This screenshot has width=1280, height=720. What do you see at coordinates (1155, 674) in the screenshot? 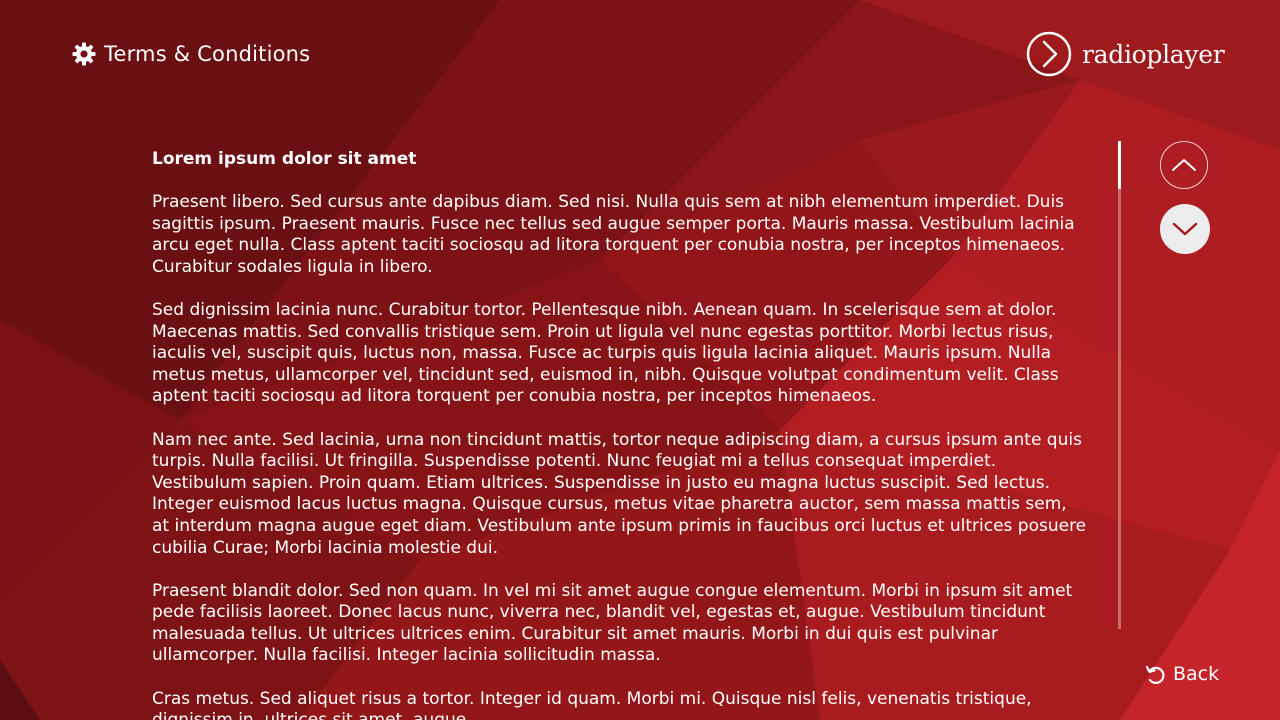
I see `undo-arrow-icon` at bounding box center [1155, 674].